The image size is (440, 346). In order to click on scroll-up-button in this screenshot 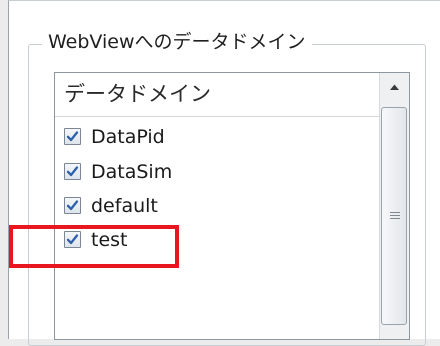, I will do `click(394, 87)`.